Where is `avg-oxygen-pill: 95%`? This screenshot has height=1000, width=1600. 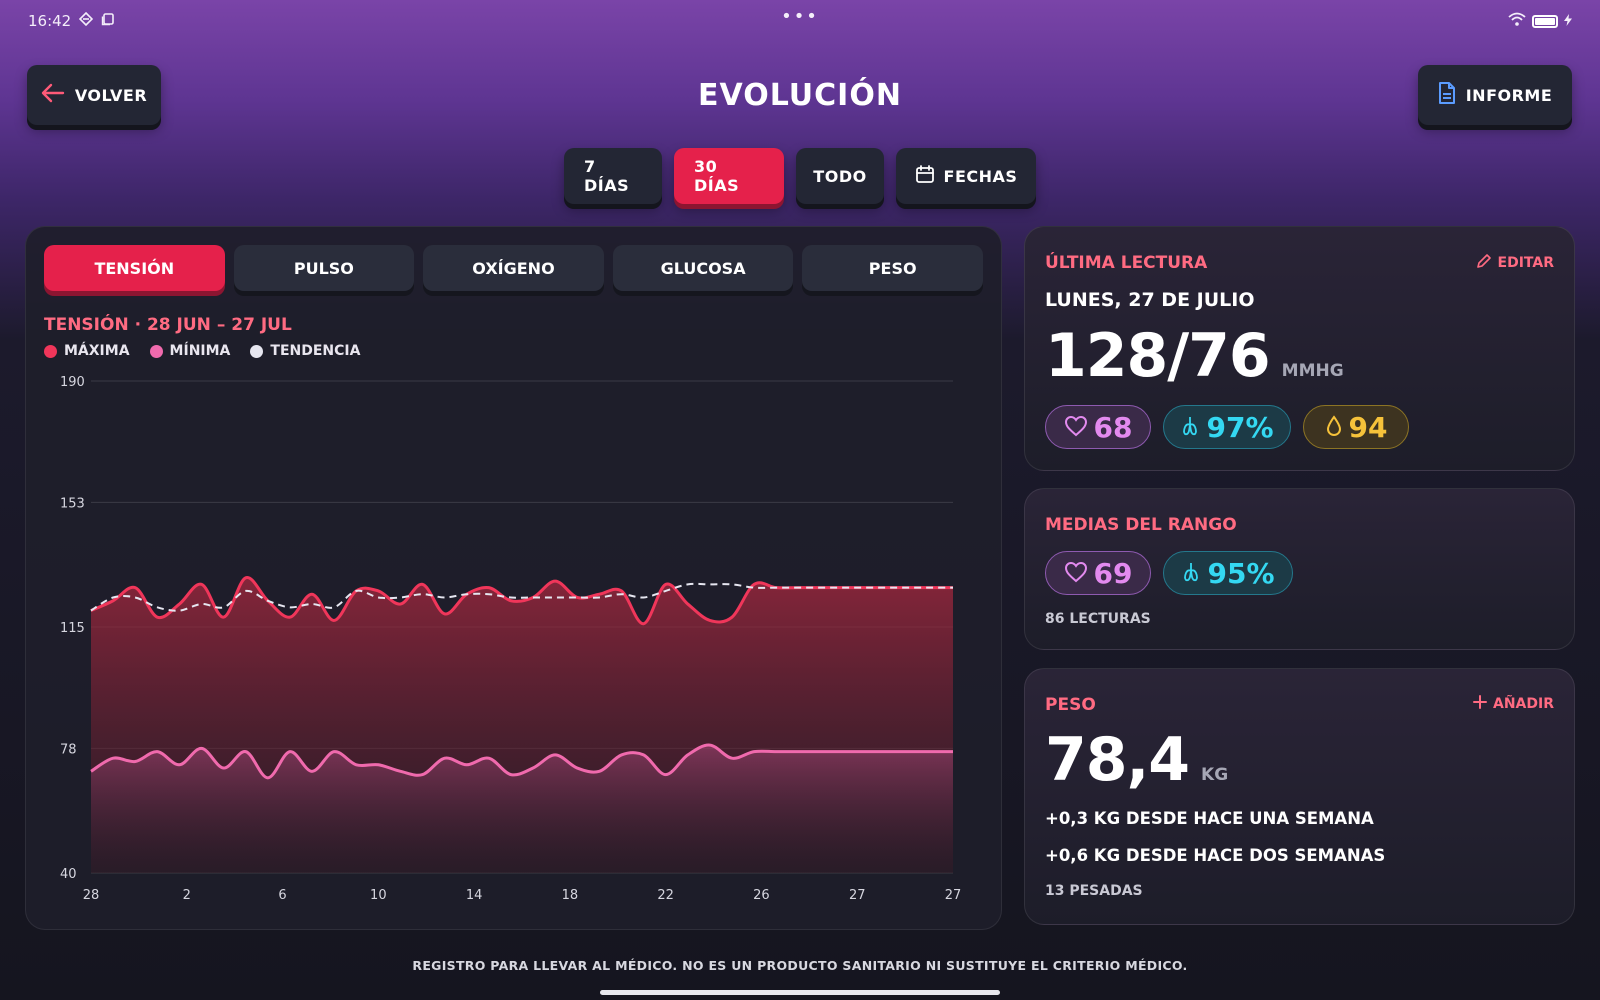 avg-oxygen-pill: 95% is located at coordinates (1228, 573).